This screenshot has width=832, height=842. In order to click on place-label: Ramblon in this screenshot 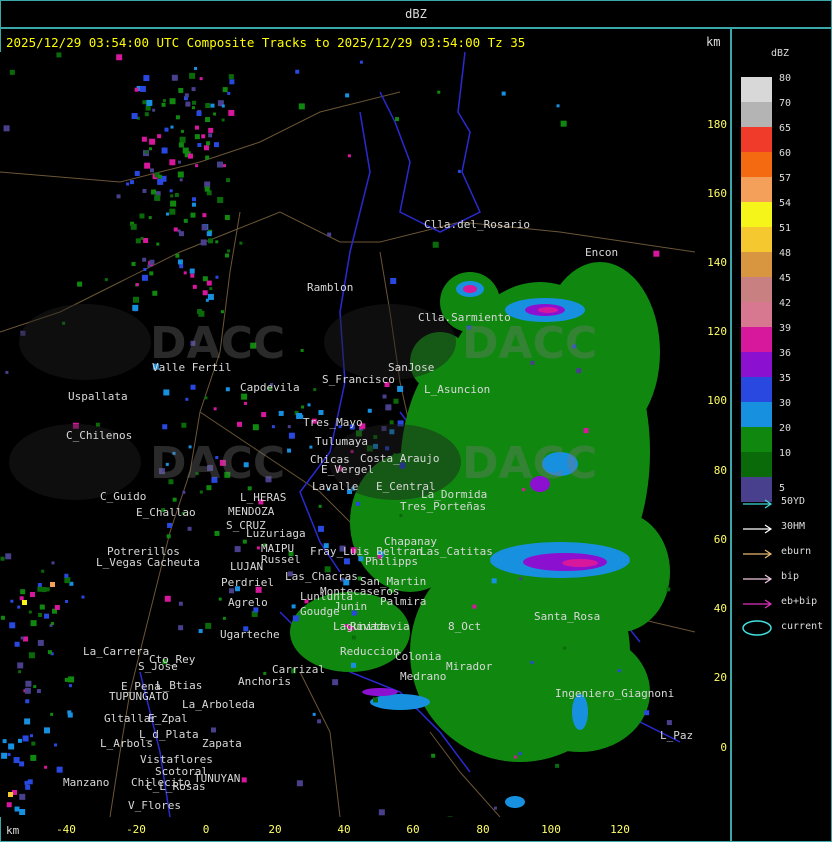, I will do `click(330, 287)`.